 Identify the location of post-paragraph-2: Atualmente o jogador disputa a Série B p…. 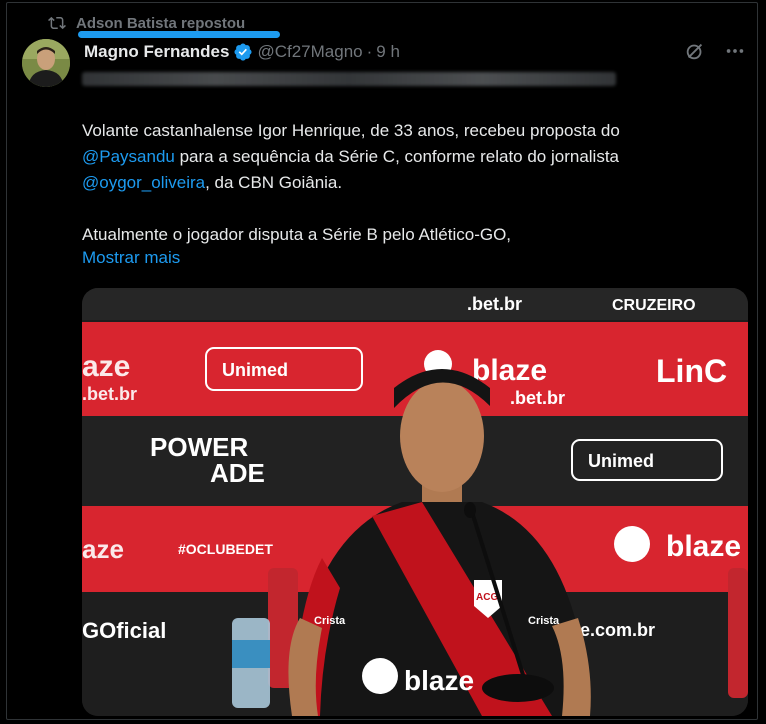
(297, 234).